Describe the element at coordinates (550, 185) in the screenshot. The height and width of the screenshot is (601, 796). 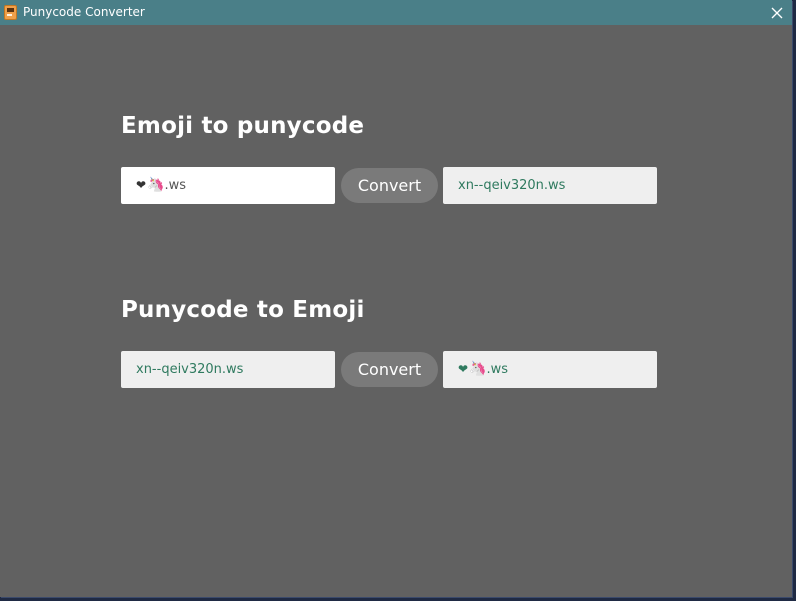
I see `punycode-output-field: xn--qeiv320n.ws` at that location.